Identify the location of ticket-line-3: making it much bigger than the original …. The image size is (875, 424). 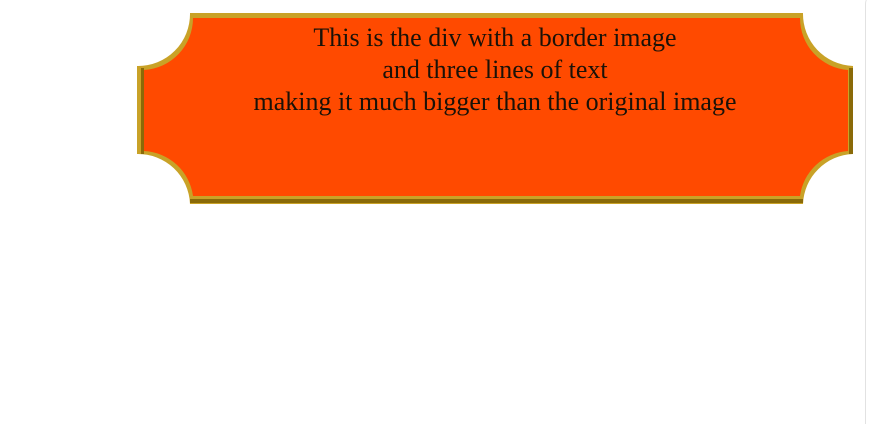
(495, 101).